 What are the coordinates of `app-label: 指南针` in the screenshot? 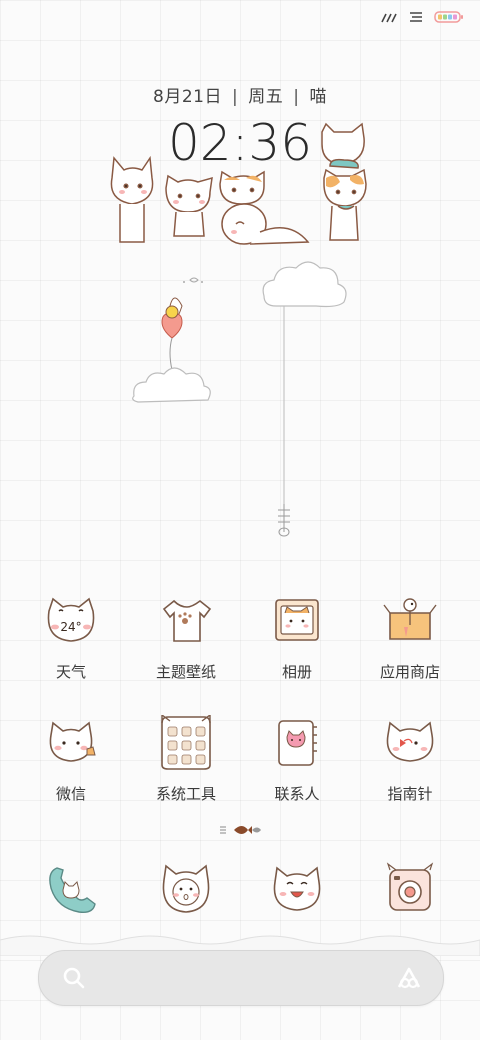 It's located at (410, 794).